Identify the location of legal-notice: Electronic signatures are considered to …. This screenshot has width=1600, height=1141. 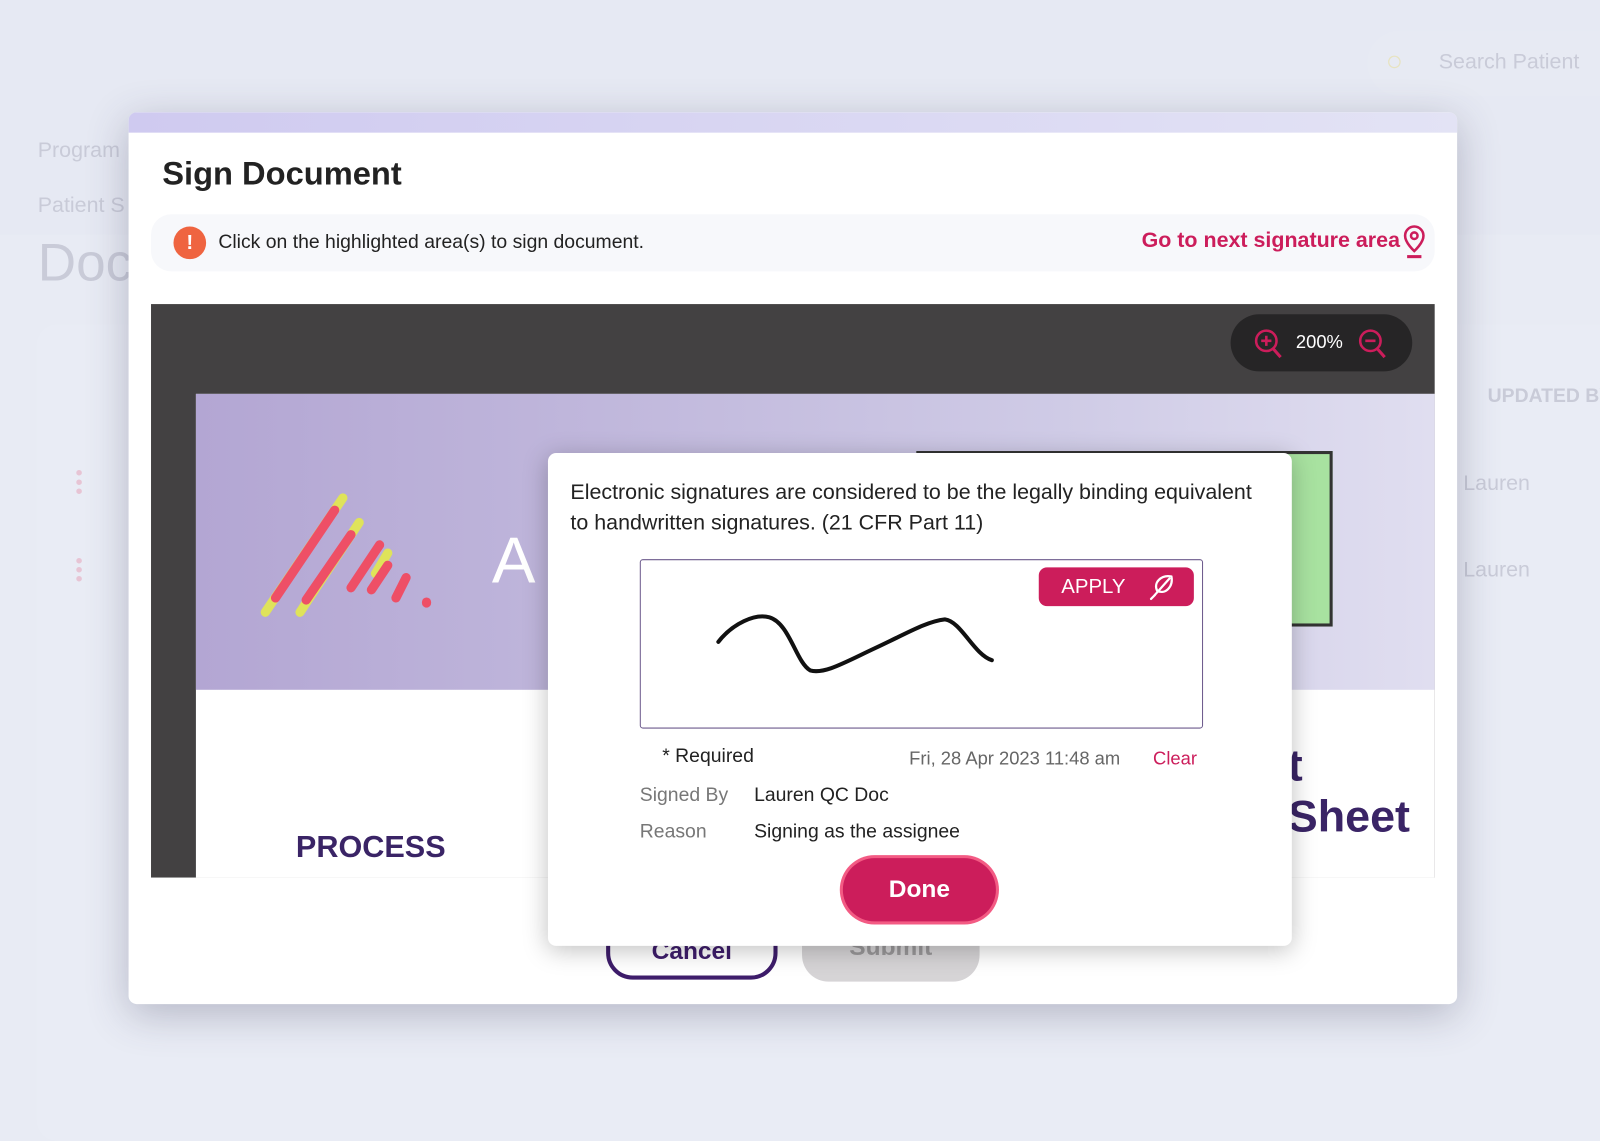
(911, 507).